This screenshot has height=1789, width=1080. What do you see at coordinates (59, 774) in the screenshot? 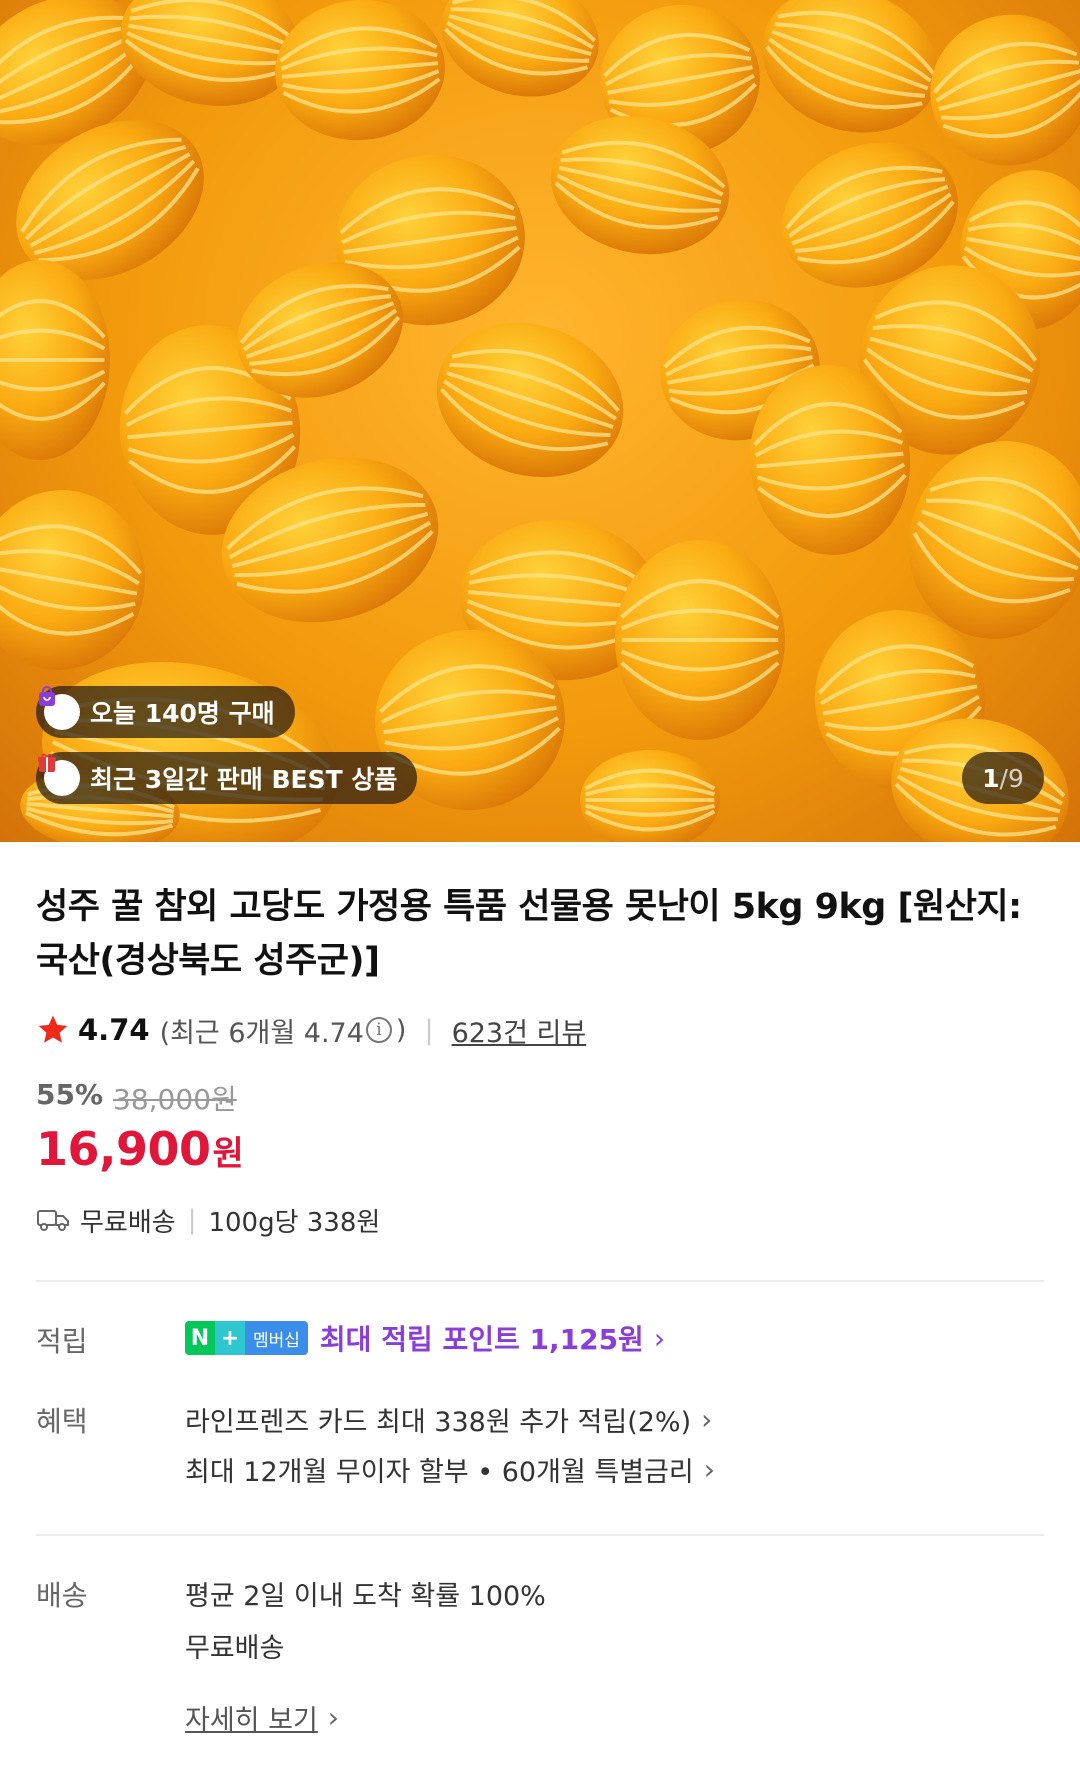
I see `gift-icon` at bounding box center [59, 774].